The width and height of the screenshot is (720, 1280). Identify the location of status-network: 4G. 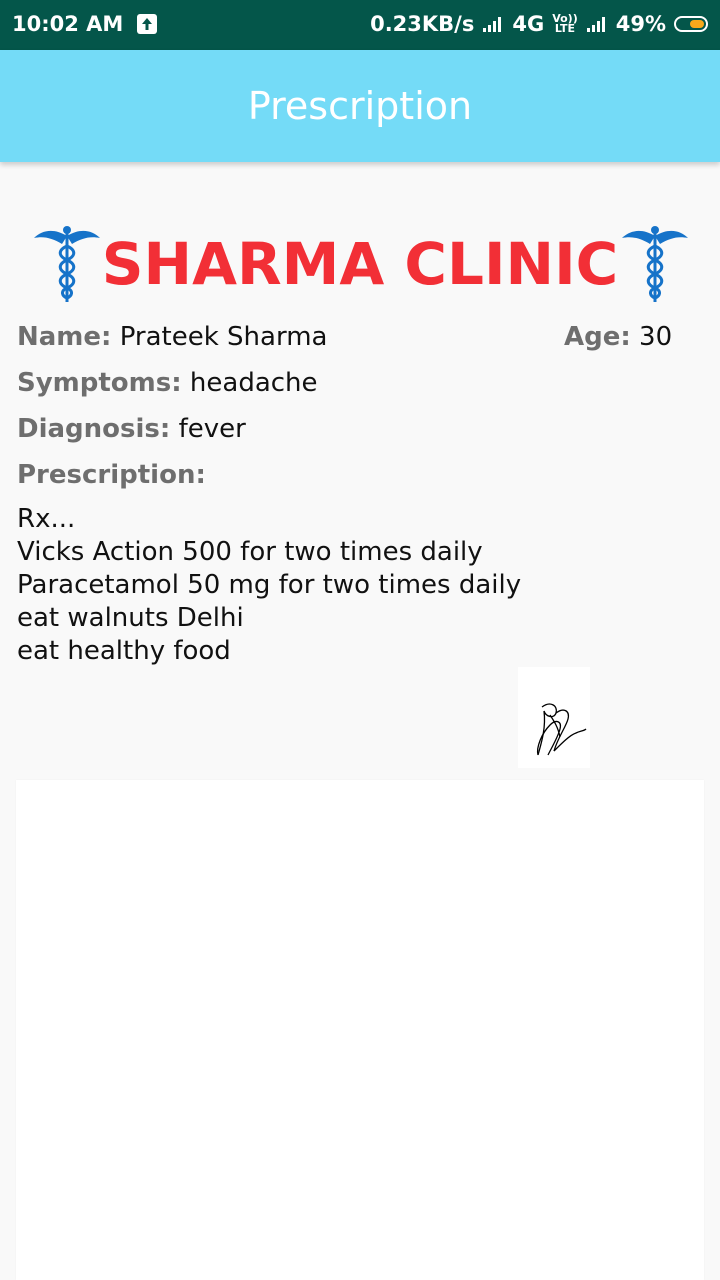
(528, 24).